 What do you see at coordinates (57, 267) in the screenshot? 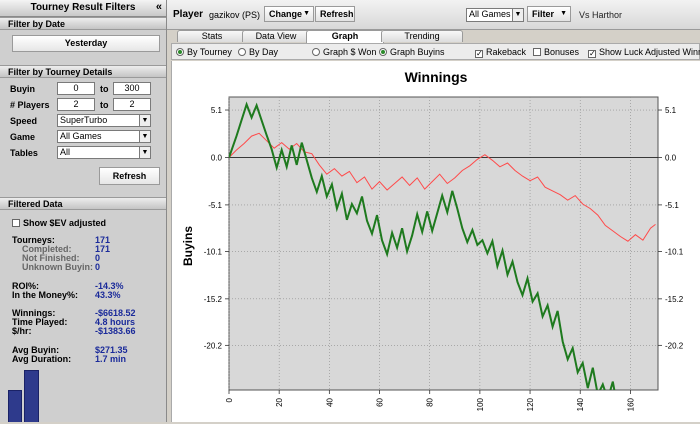
I see `unknown-buyin-label: Unknown Buyin:` at bounding box center [57, 267].